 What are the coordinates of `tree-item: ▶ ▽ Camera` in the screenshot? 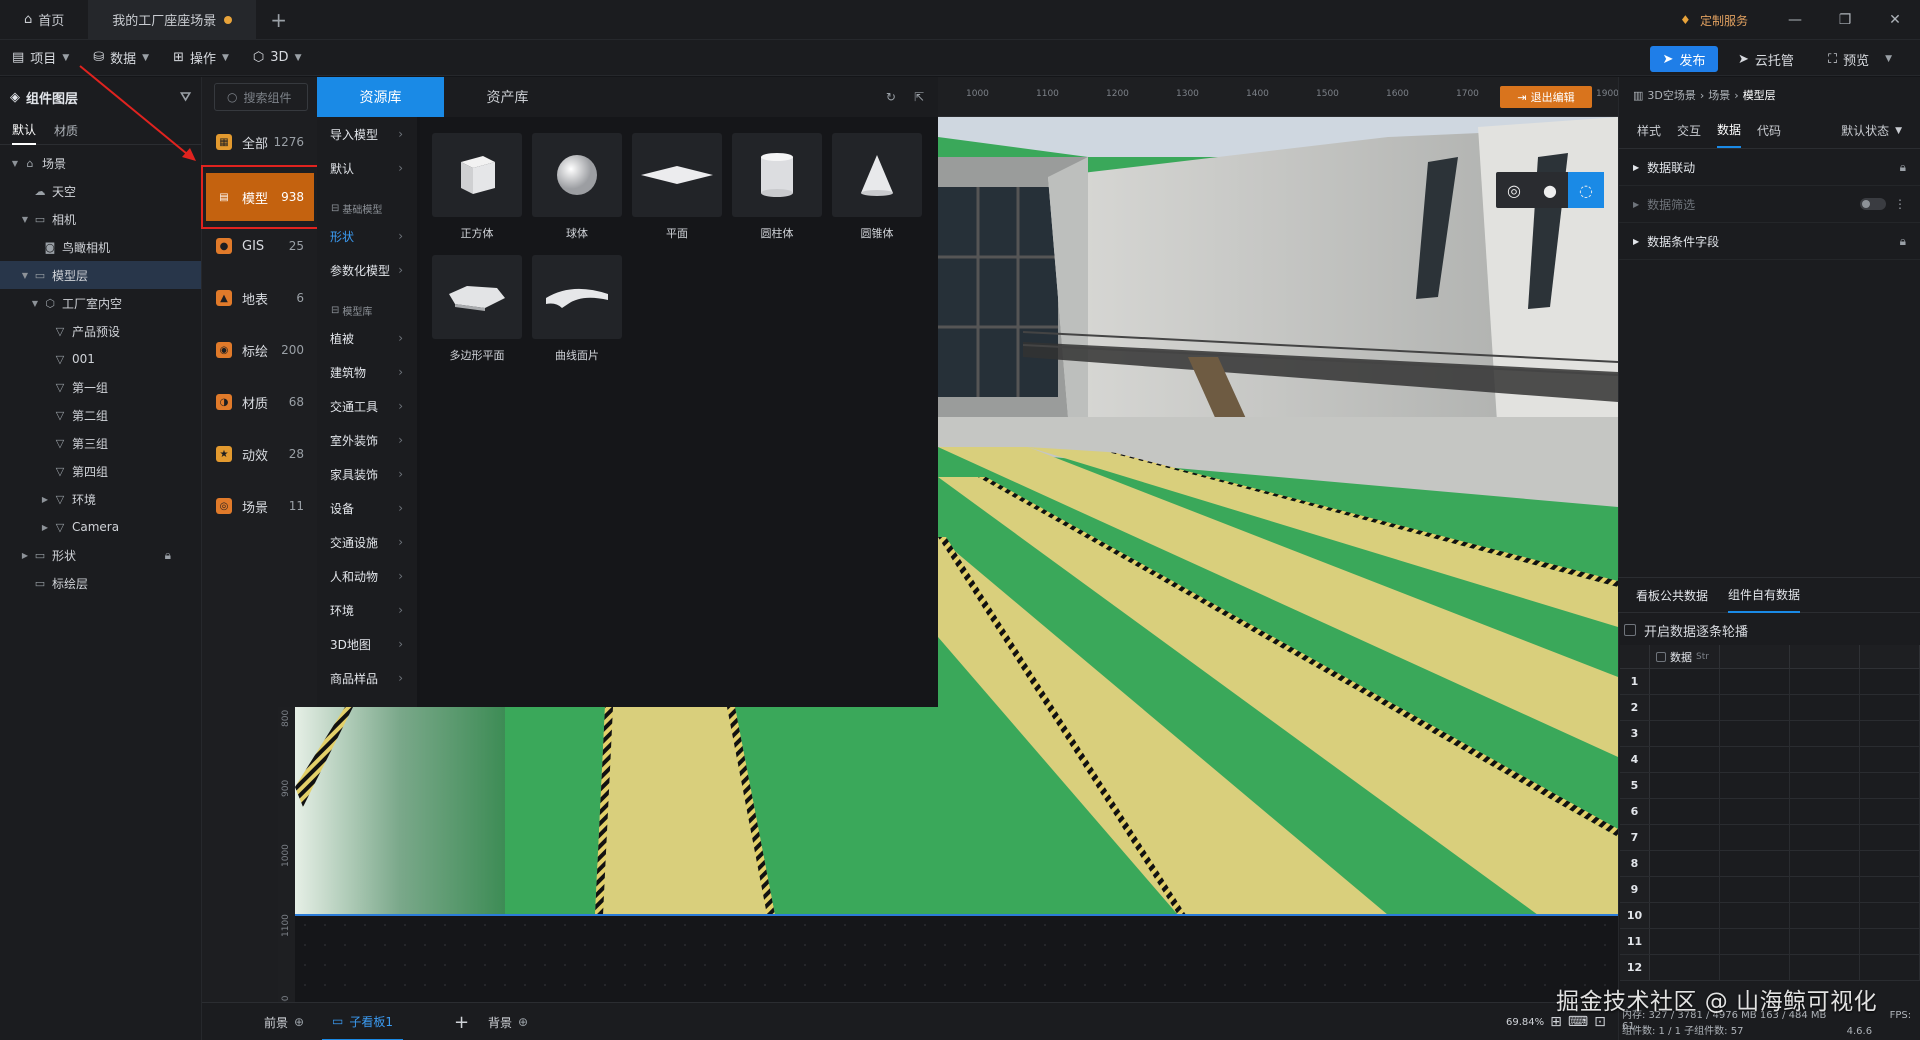 It's located at (100, 527).